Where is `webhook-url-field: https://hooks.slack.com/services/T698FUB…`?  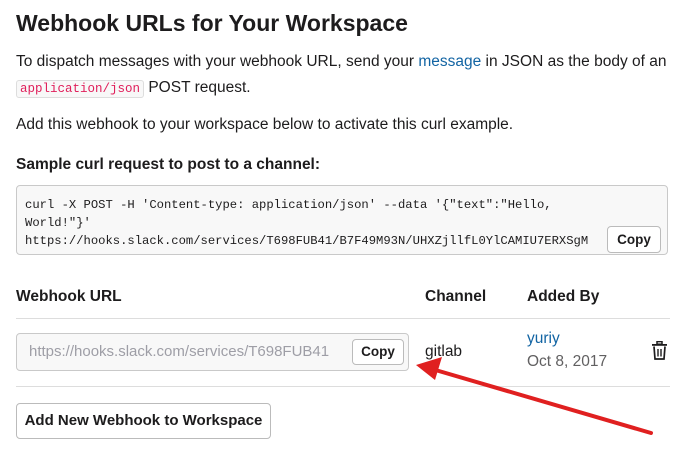
webhook-url-field: https://hooks.slack.com/services/T698FUB… is located at coordinates (212, 352).